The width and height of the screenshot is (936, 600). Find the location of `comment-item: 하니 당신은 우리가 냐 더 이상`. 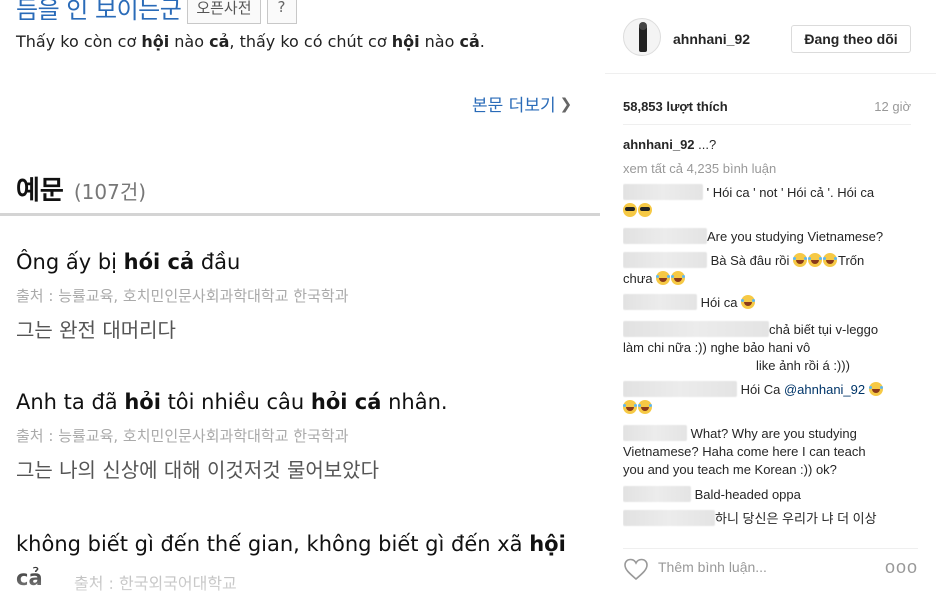

comment-item: 하니 당신은 우리가 냐 더 이상 is located at coordinates (769, 519).